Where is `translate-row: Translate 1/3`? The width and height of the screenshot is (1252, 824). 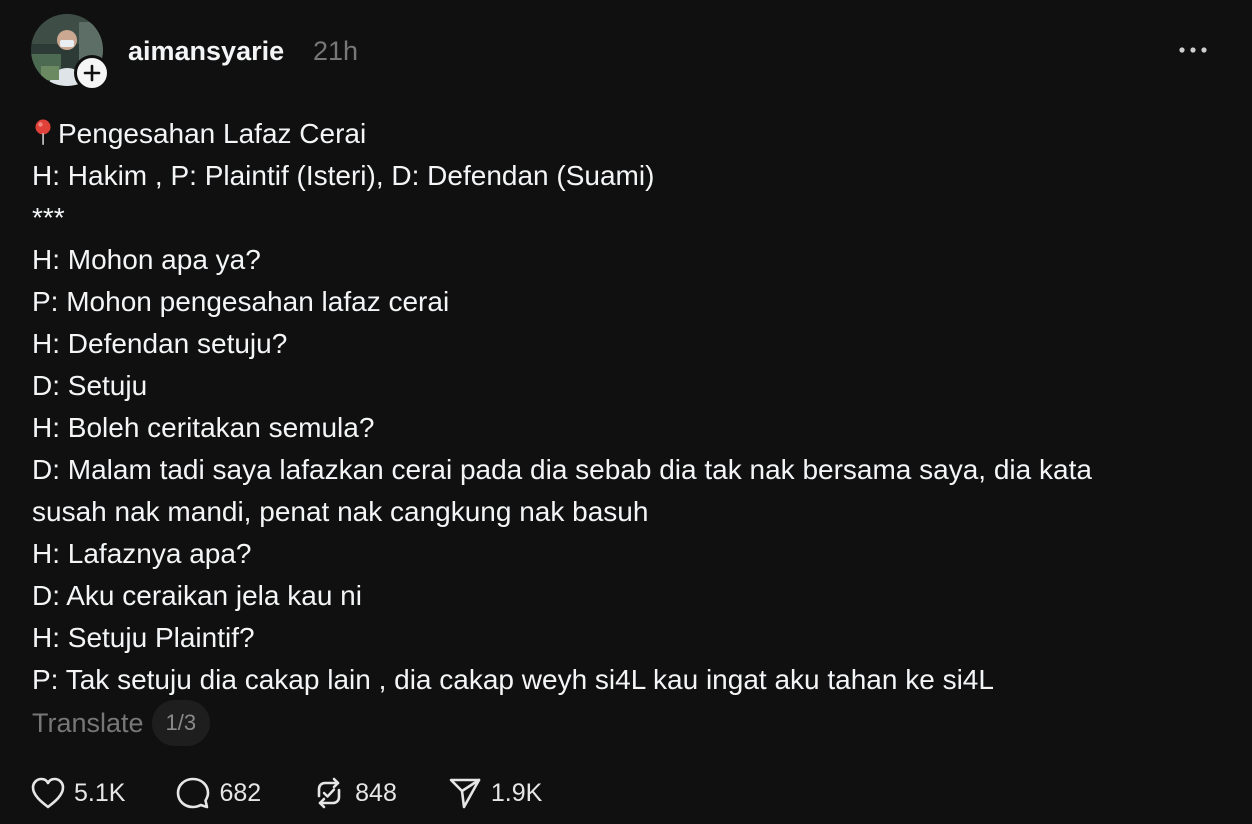 translate-row: Translate 1/3 is located at coordinates (121, 723).